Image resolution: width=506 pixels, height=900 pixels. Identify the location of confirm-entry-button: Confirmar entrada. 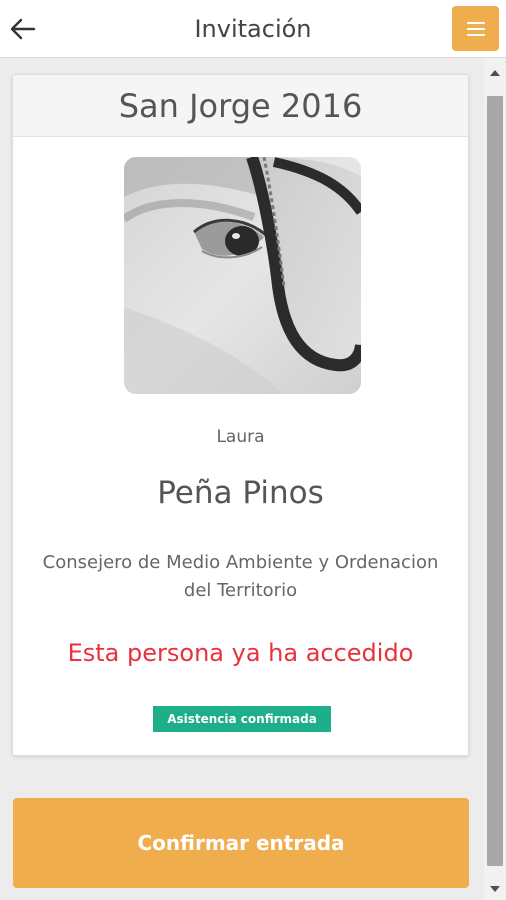
(241, 843).